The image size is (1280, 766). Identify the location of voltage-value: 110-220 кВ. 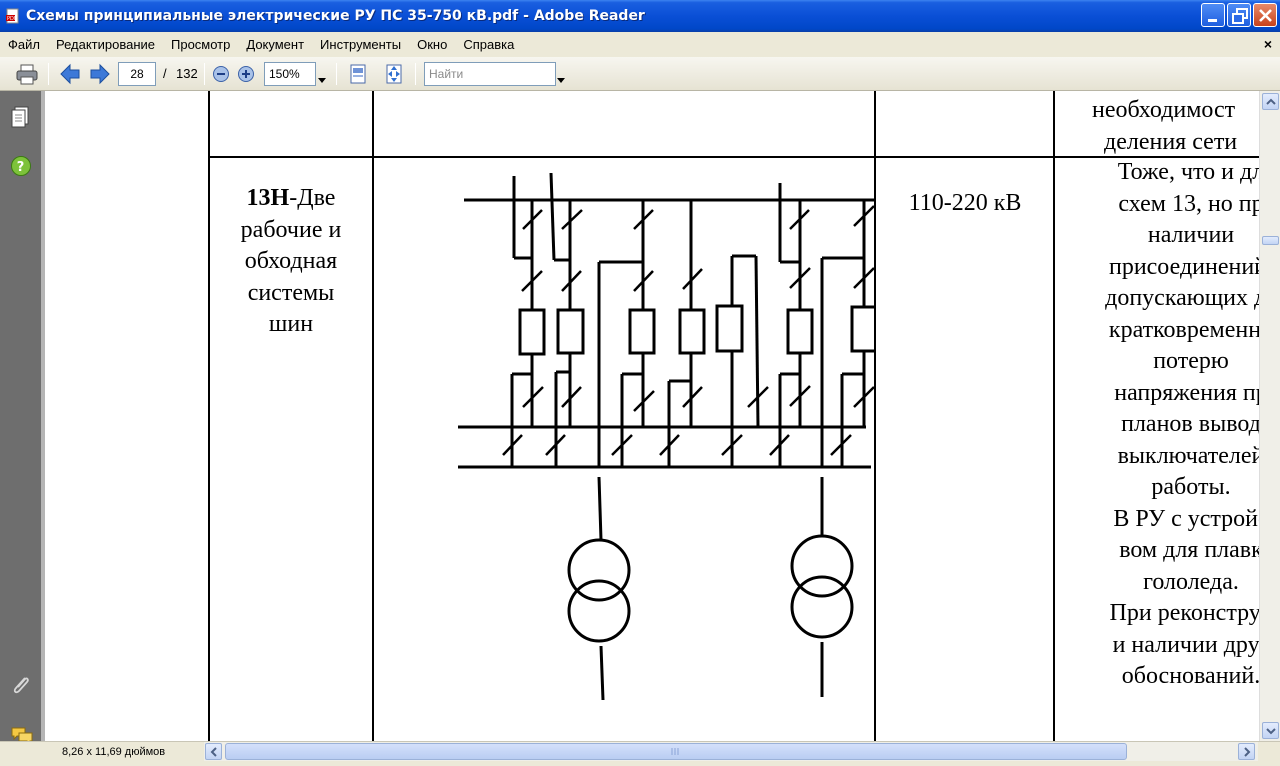
(965, 203).